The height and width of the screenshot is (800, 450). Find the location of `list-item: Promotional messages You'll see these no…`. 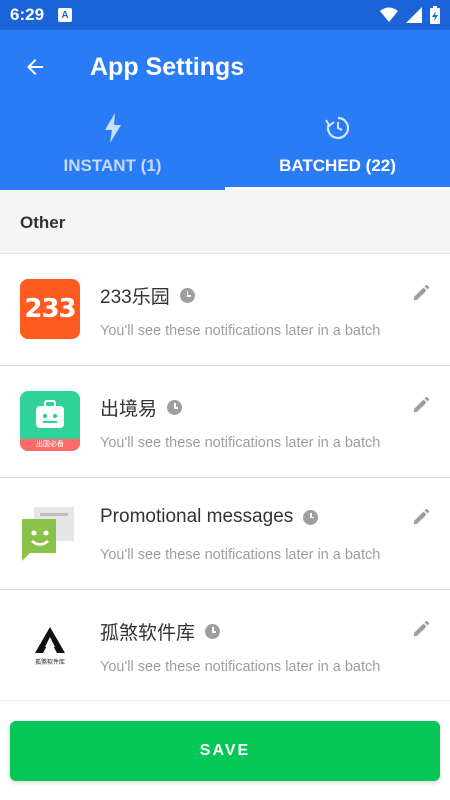

list-item: Promotional messages You'll see these no… is located at coordinates (225, 534).